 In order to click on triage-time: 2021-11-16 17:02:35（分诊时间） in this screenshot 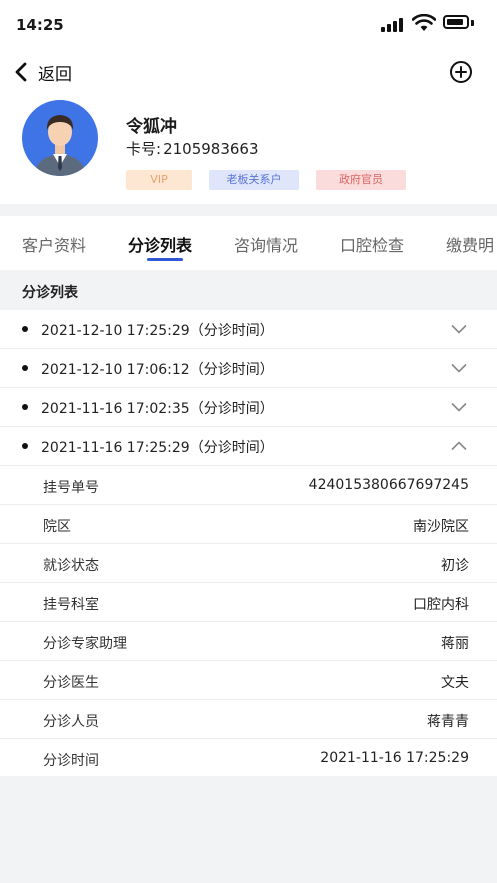, I will do `click(157, 409)`.